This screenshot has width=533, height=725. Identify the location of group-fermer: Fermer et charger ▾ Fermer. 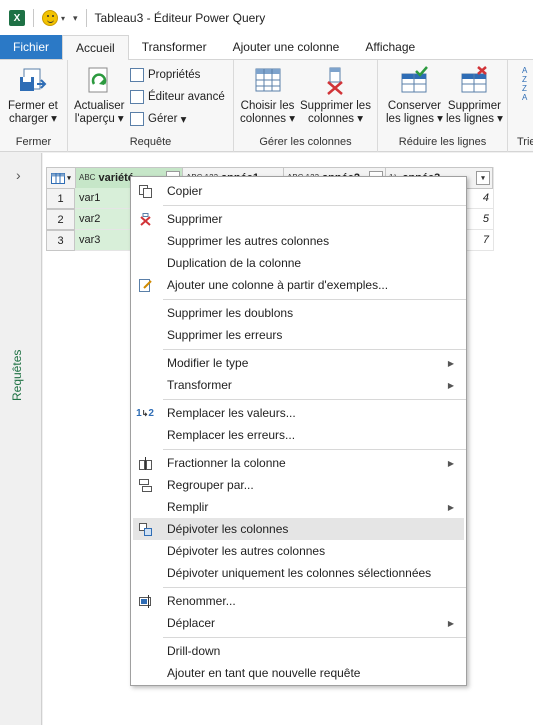
(34, 106).